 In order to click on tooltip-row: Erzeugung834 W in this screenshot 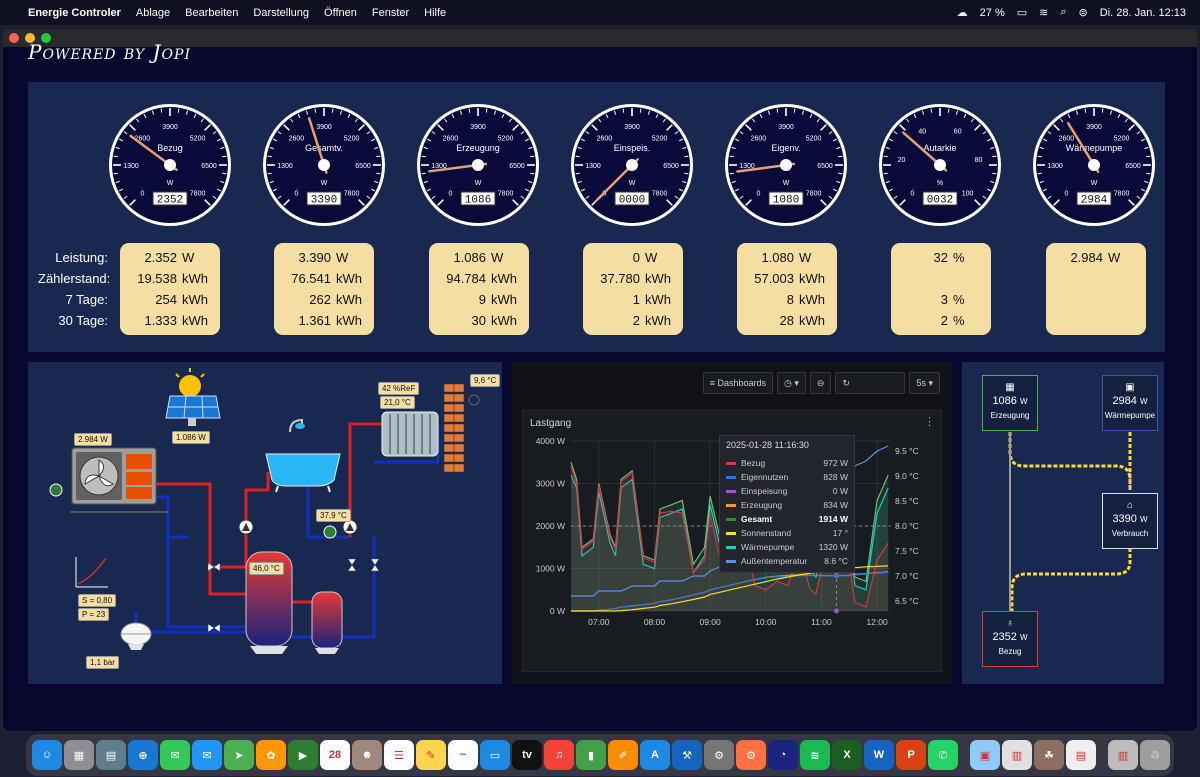, I will do `click(787, 505)`.